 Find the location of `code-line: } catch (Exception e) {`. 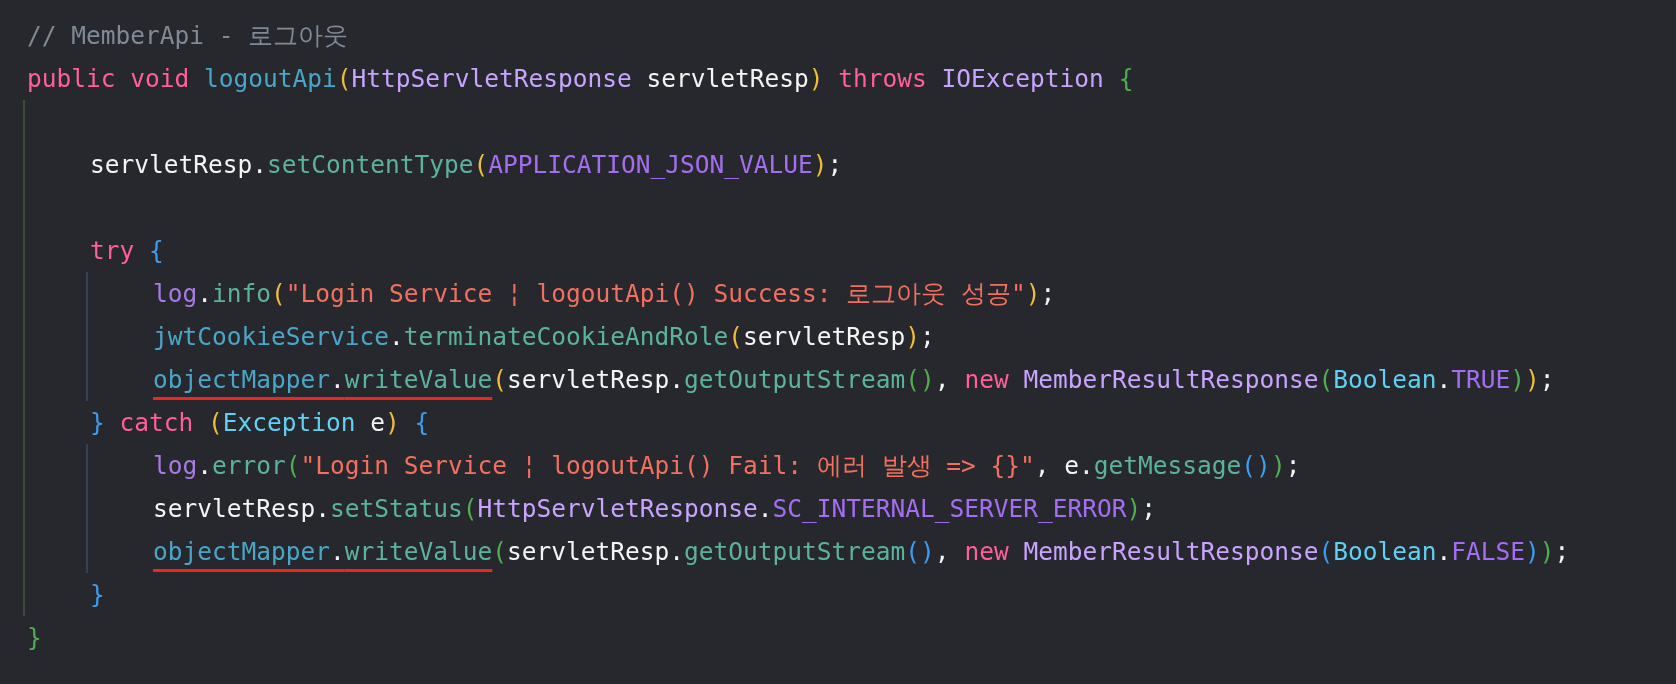

code-line: } catch (Exception e) { is located at coordinates (260, 423).